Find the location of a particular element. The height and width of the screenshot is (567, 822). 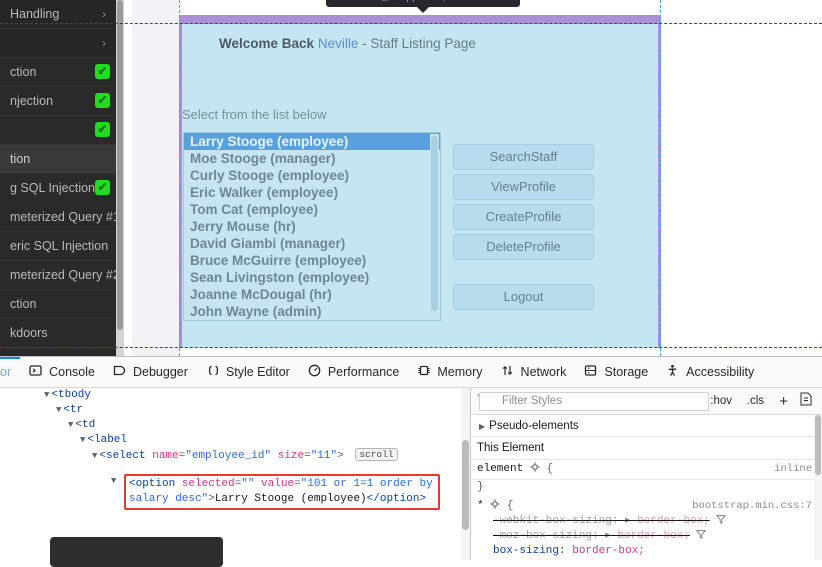

inline-rule-selector: element is located at coordinates (500, 469).